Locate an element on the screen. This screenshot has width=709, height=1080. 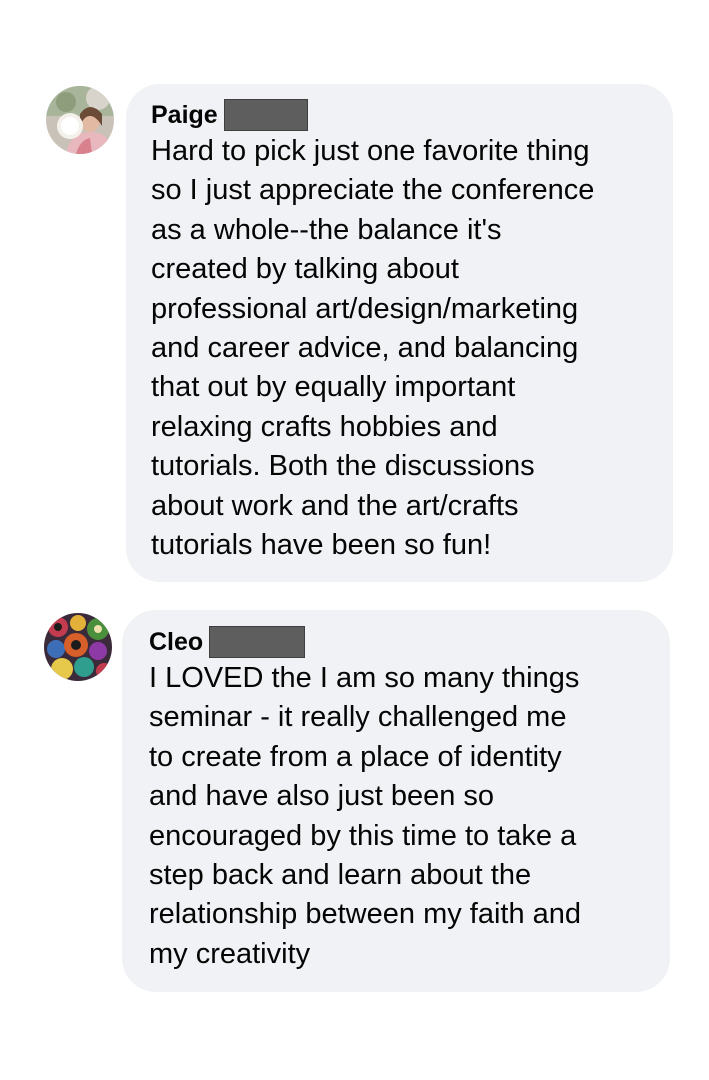
author-row: Cleo is located at coordinates (399, 642).